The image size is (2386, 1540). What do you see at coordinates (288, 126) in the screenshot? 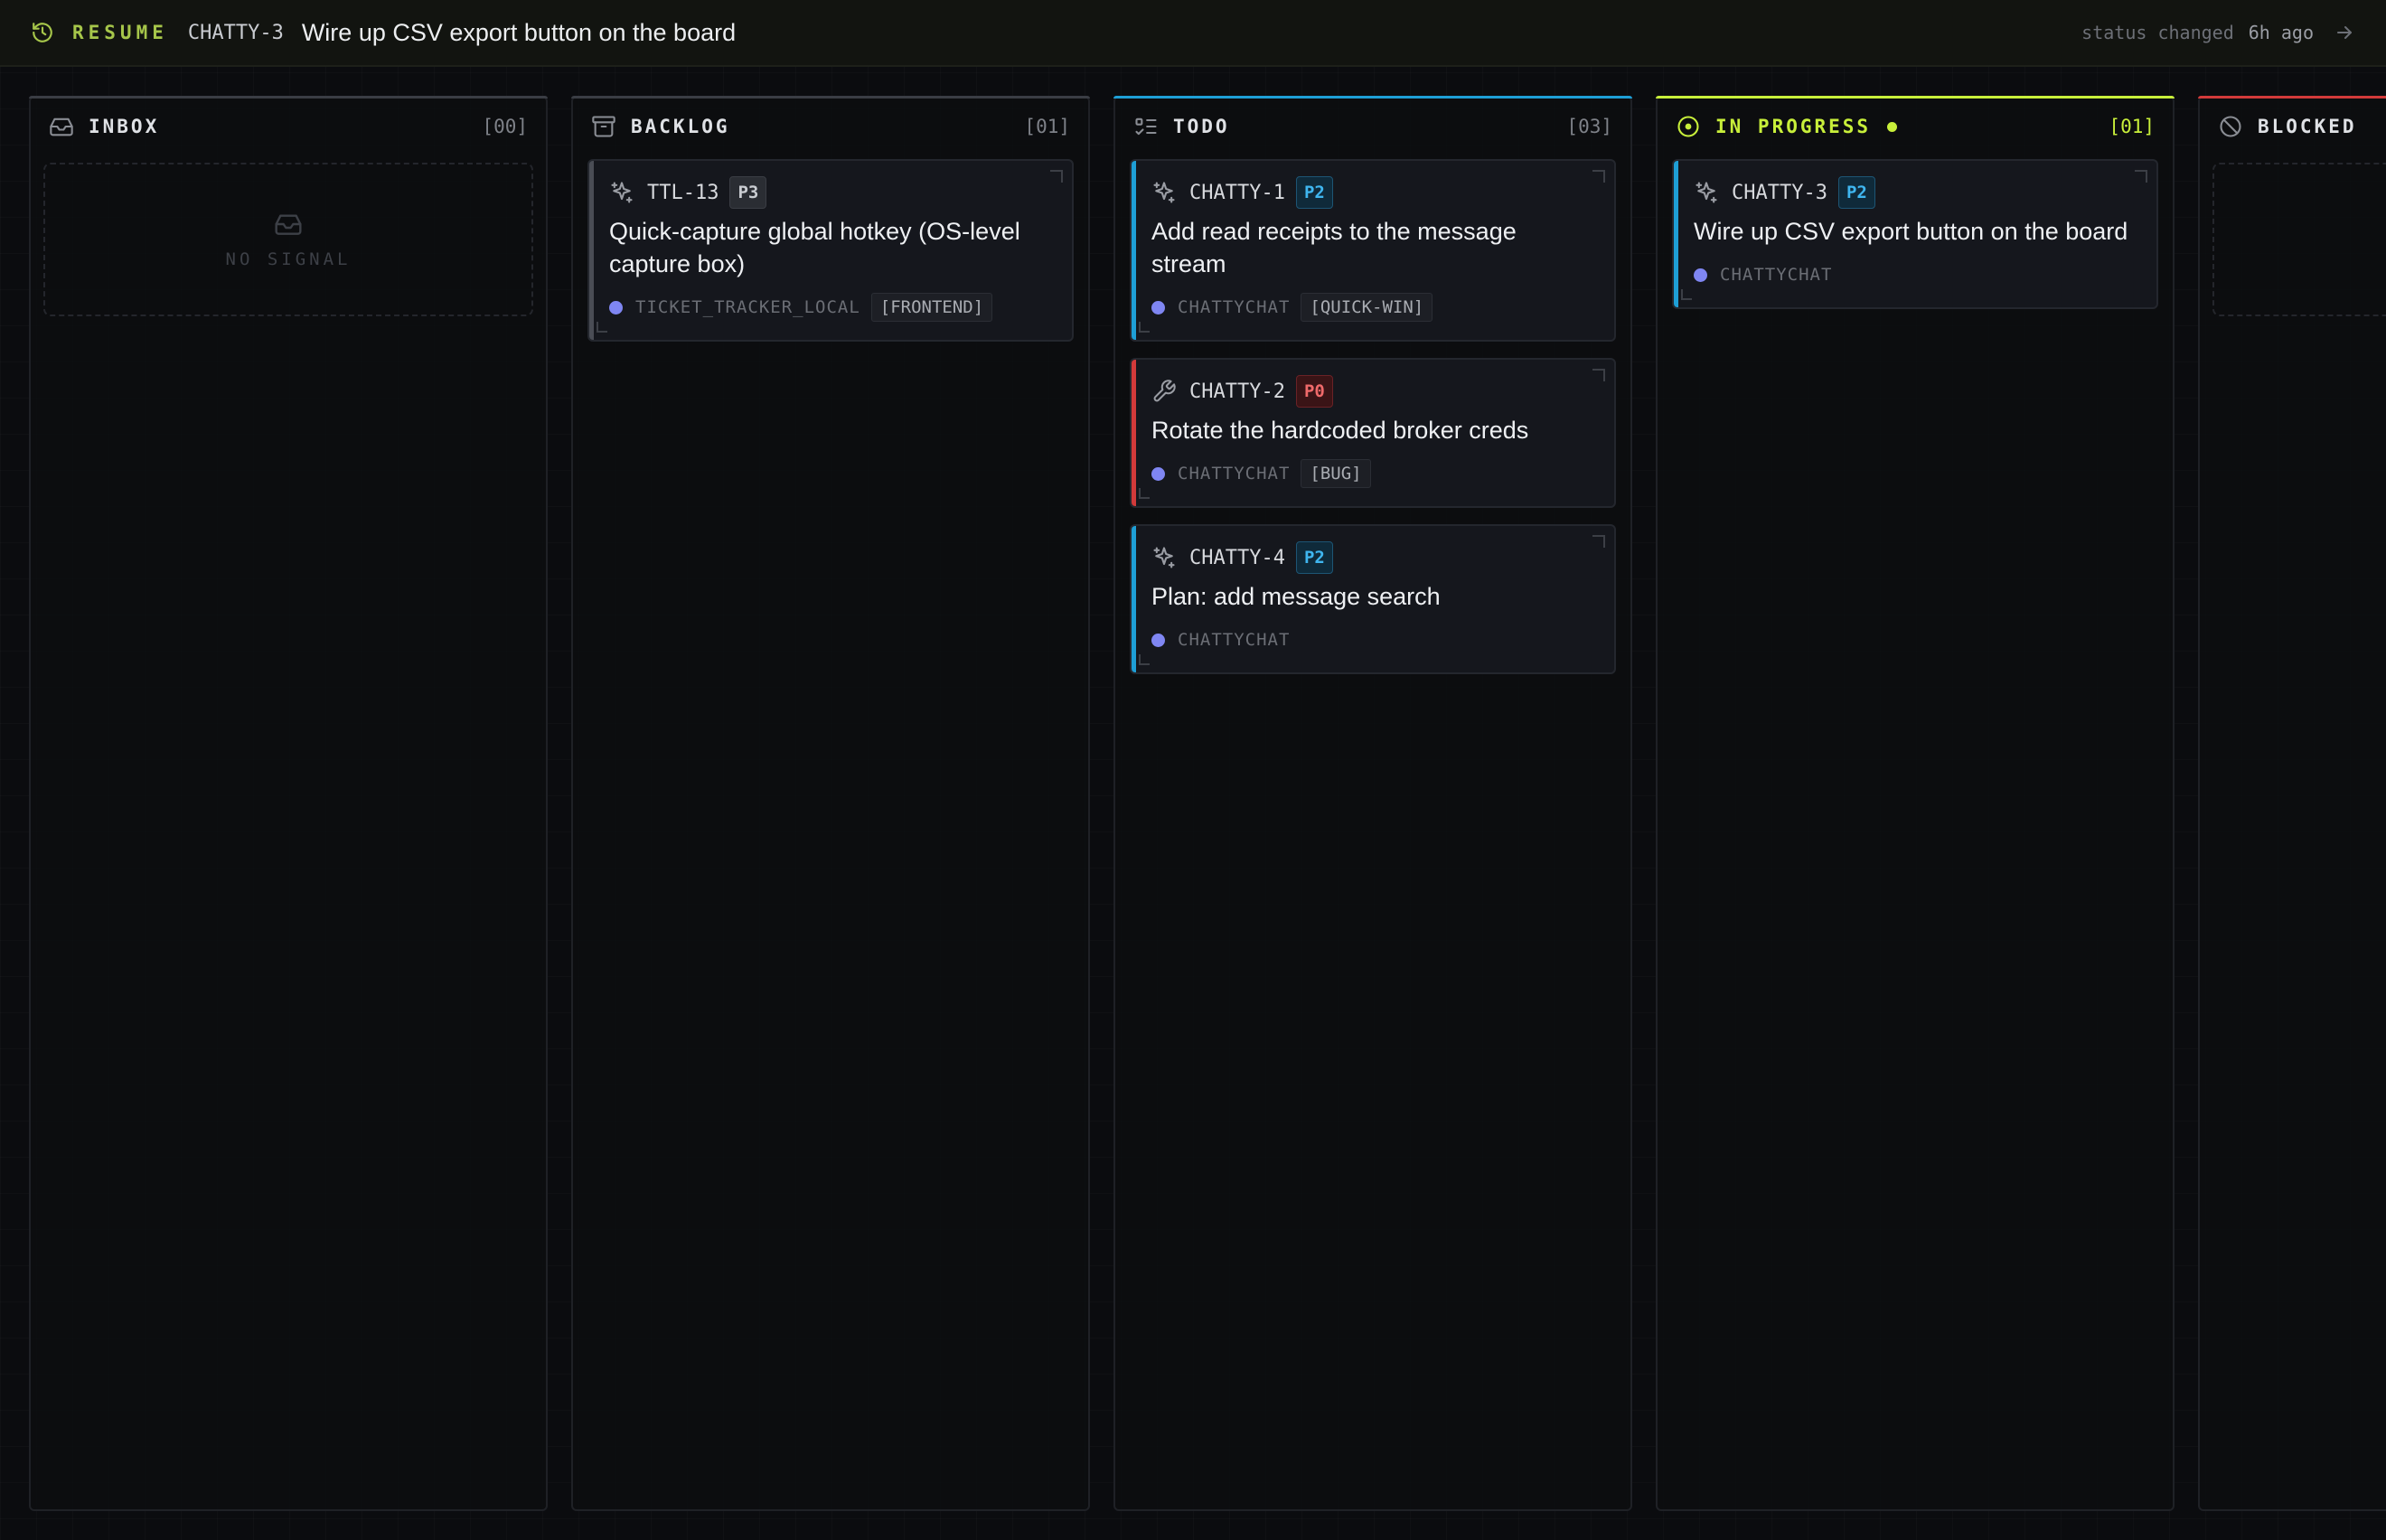
I see `column-header: INBOX [00]` at bounding box center [288, 126].